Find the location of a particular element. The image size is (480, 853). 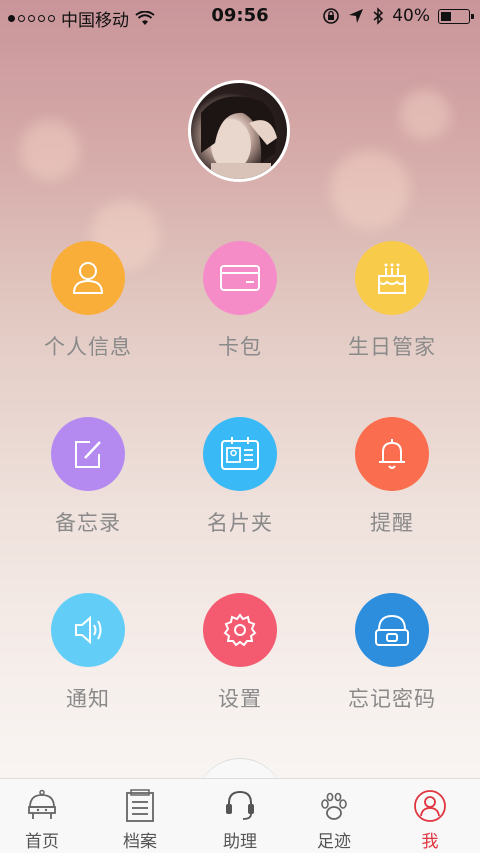

bell-icon is located at coordinates (392, 454).